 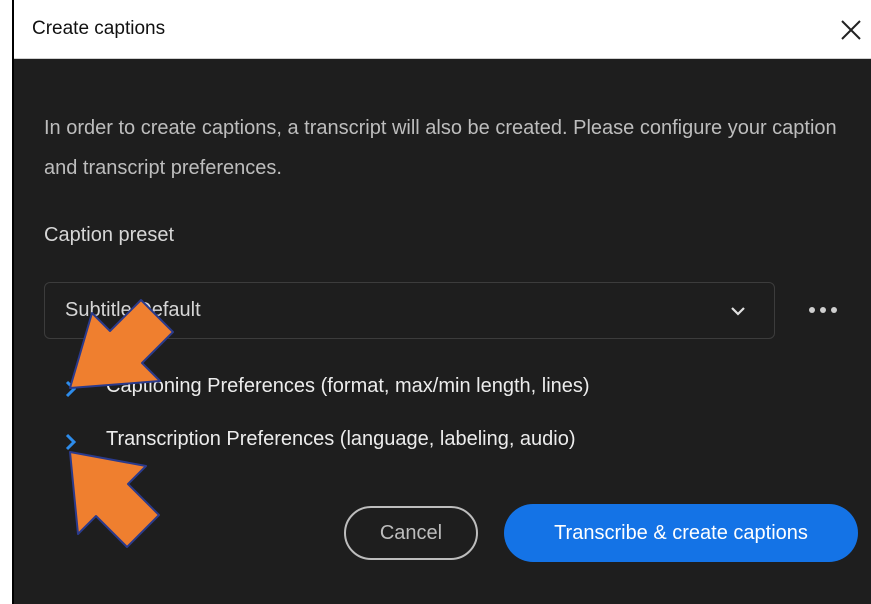 What do you see at coordinates (409, 310) in the screenshot?
I see `caption-preset-dropdown: Subtitle Default` at bounding box center [409, 310].